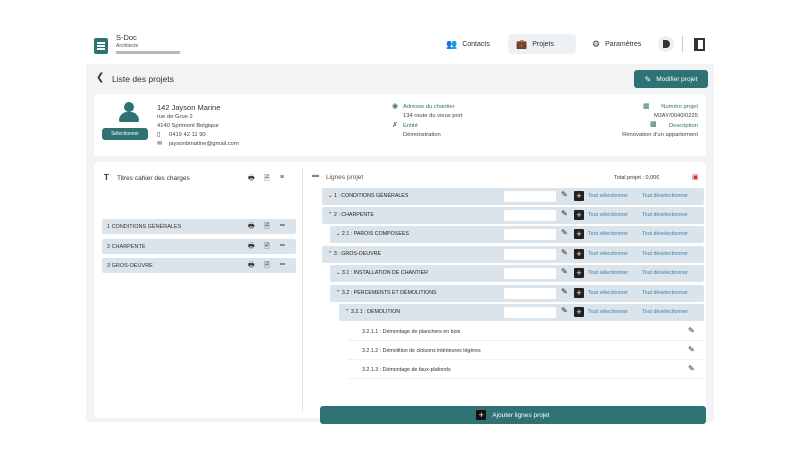 Image resolution: width=800 pixels, height=450 pixels. I want to click on select-client-button: Sélectionner, so click(125, 134).